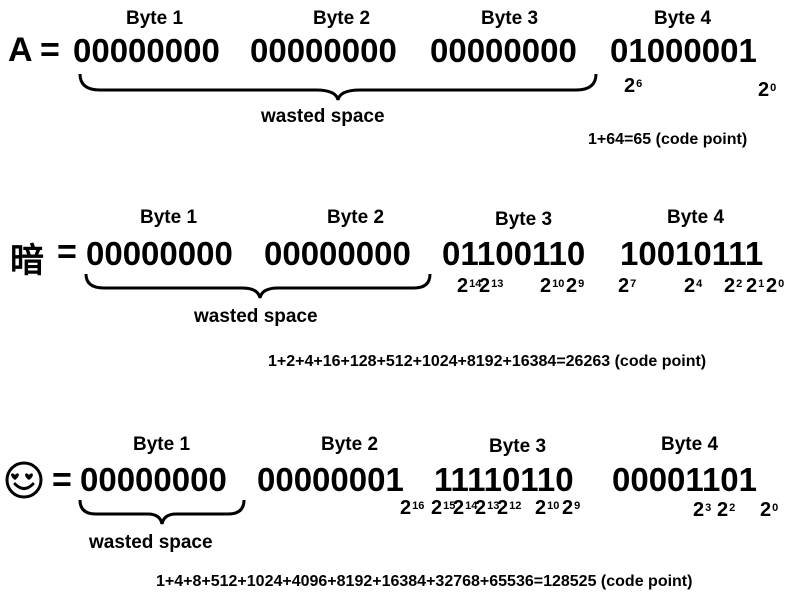  I want to click on byte-bits: 10010111, so click(692, 253).